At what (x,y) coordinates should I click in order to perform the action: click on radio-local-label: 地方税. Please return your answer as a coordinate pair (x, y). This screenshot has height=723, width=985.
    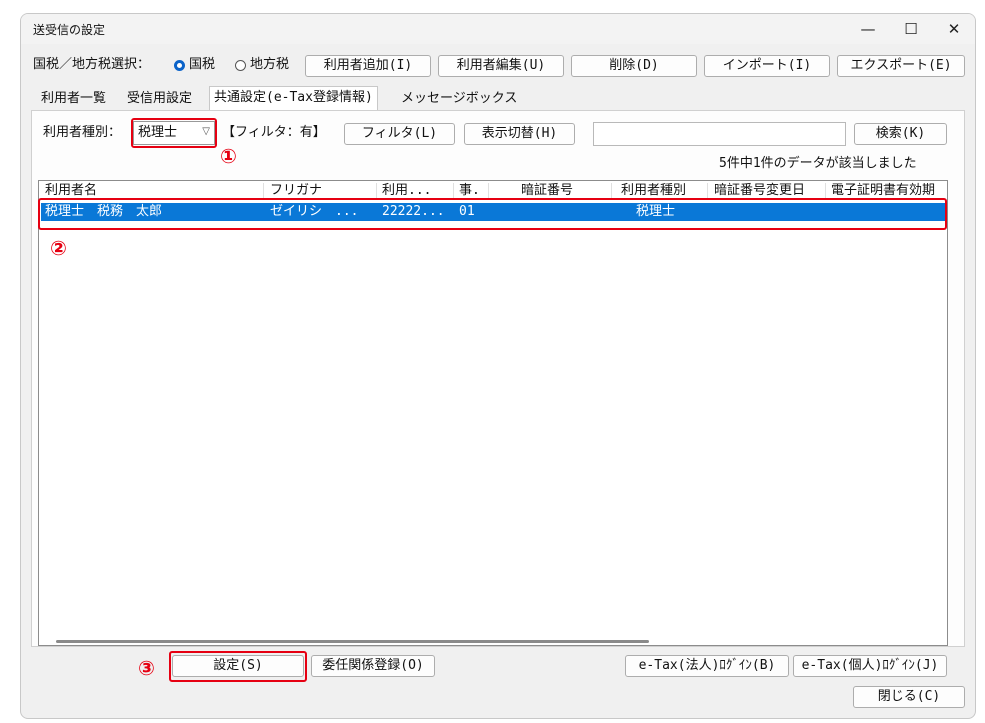
    Looking at the image, I should click on (269, 65).